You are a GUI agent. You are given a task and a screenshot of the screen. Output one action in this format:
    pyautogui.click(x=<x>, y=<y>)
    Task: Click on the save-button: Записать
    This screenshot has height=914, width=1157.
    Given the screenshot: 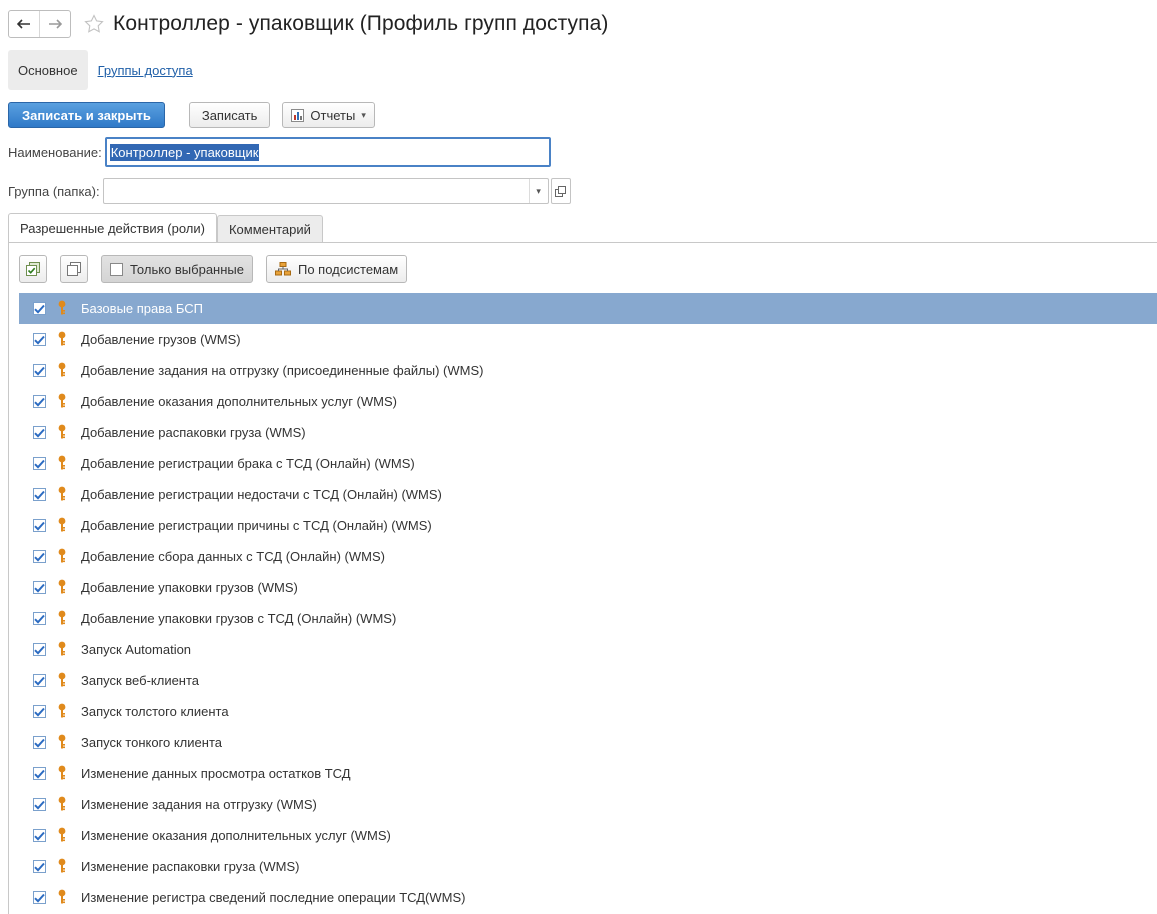 What is the action you would take?
    pyautogui.click(x=229, y=115)
    